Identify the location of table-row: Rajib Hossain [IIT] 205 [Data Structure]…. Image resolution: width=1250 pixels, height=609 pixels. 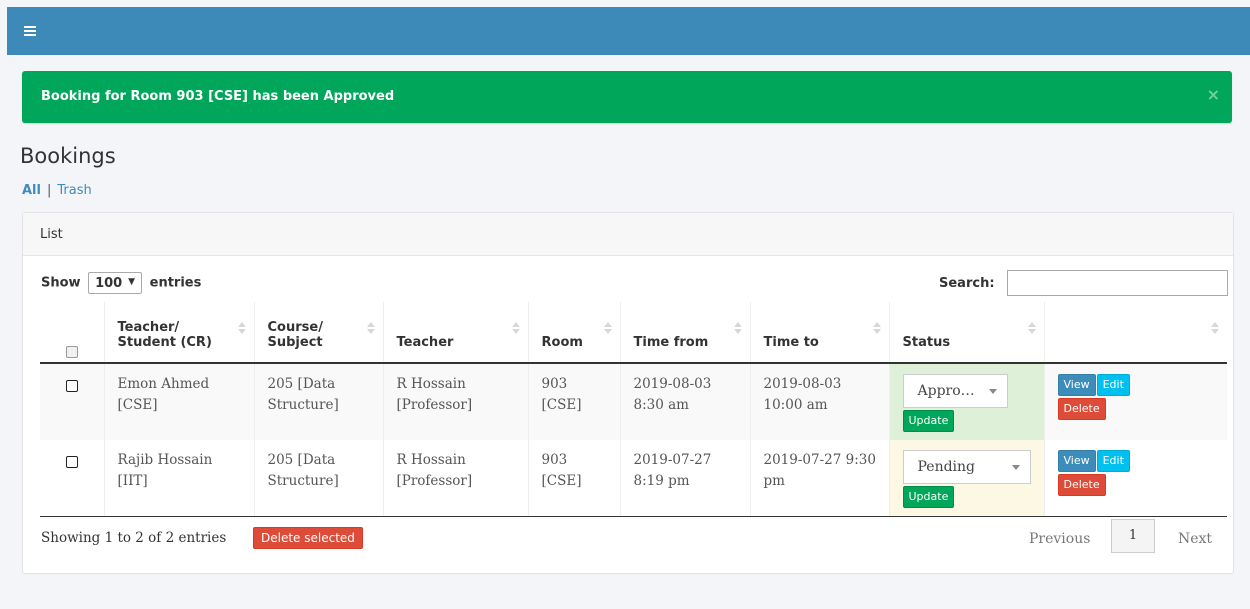
(633, 478).